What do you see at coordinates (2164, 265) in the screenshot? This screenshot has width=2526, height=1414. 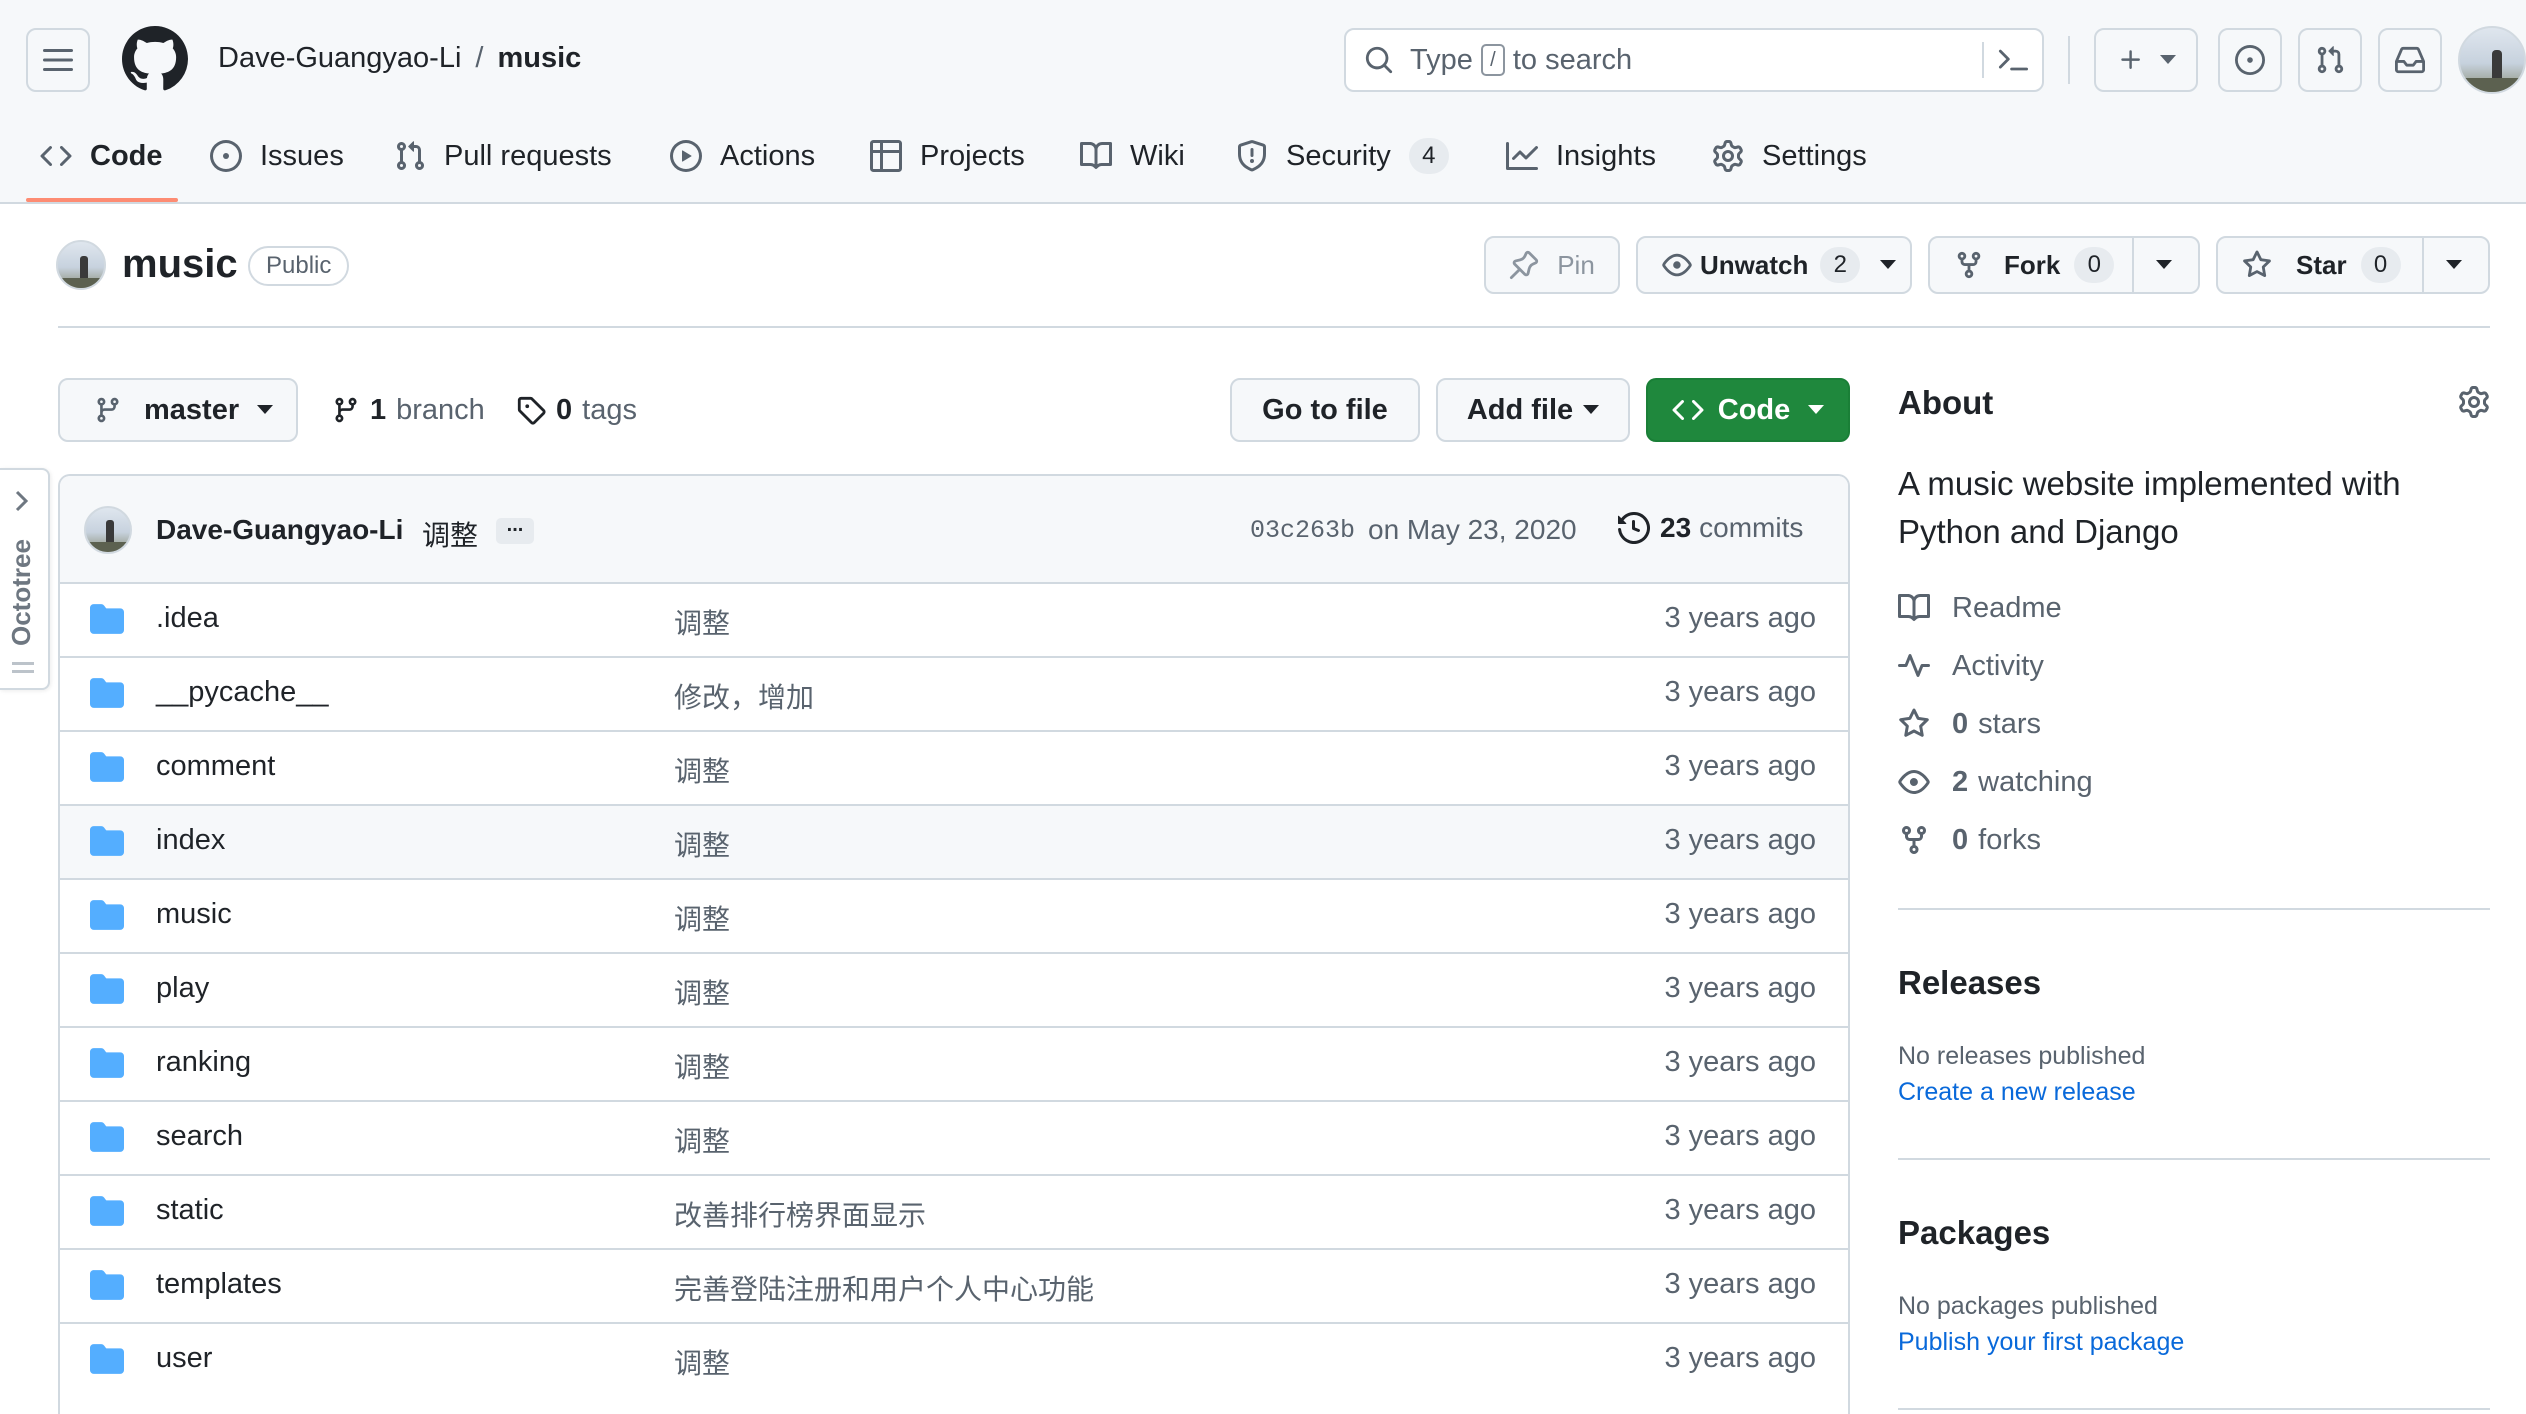 I see `fork-dropdown-caret-icon` at bounding box center [2164, 265].